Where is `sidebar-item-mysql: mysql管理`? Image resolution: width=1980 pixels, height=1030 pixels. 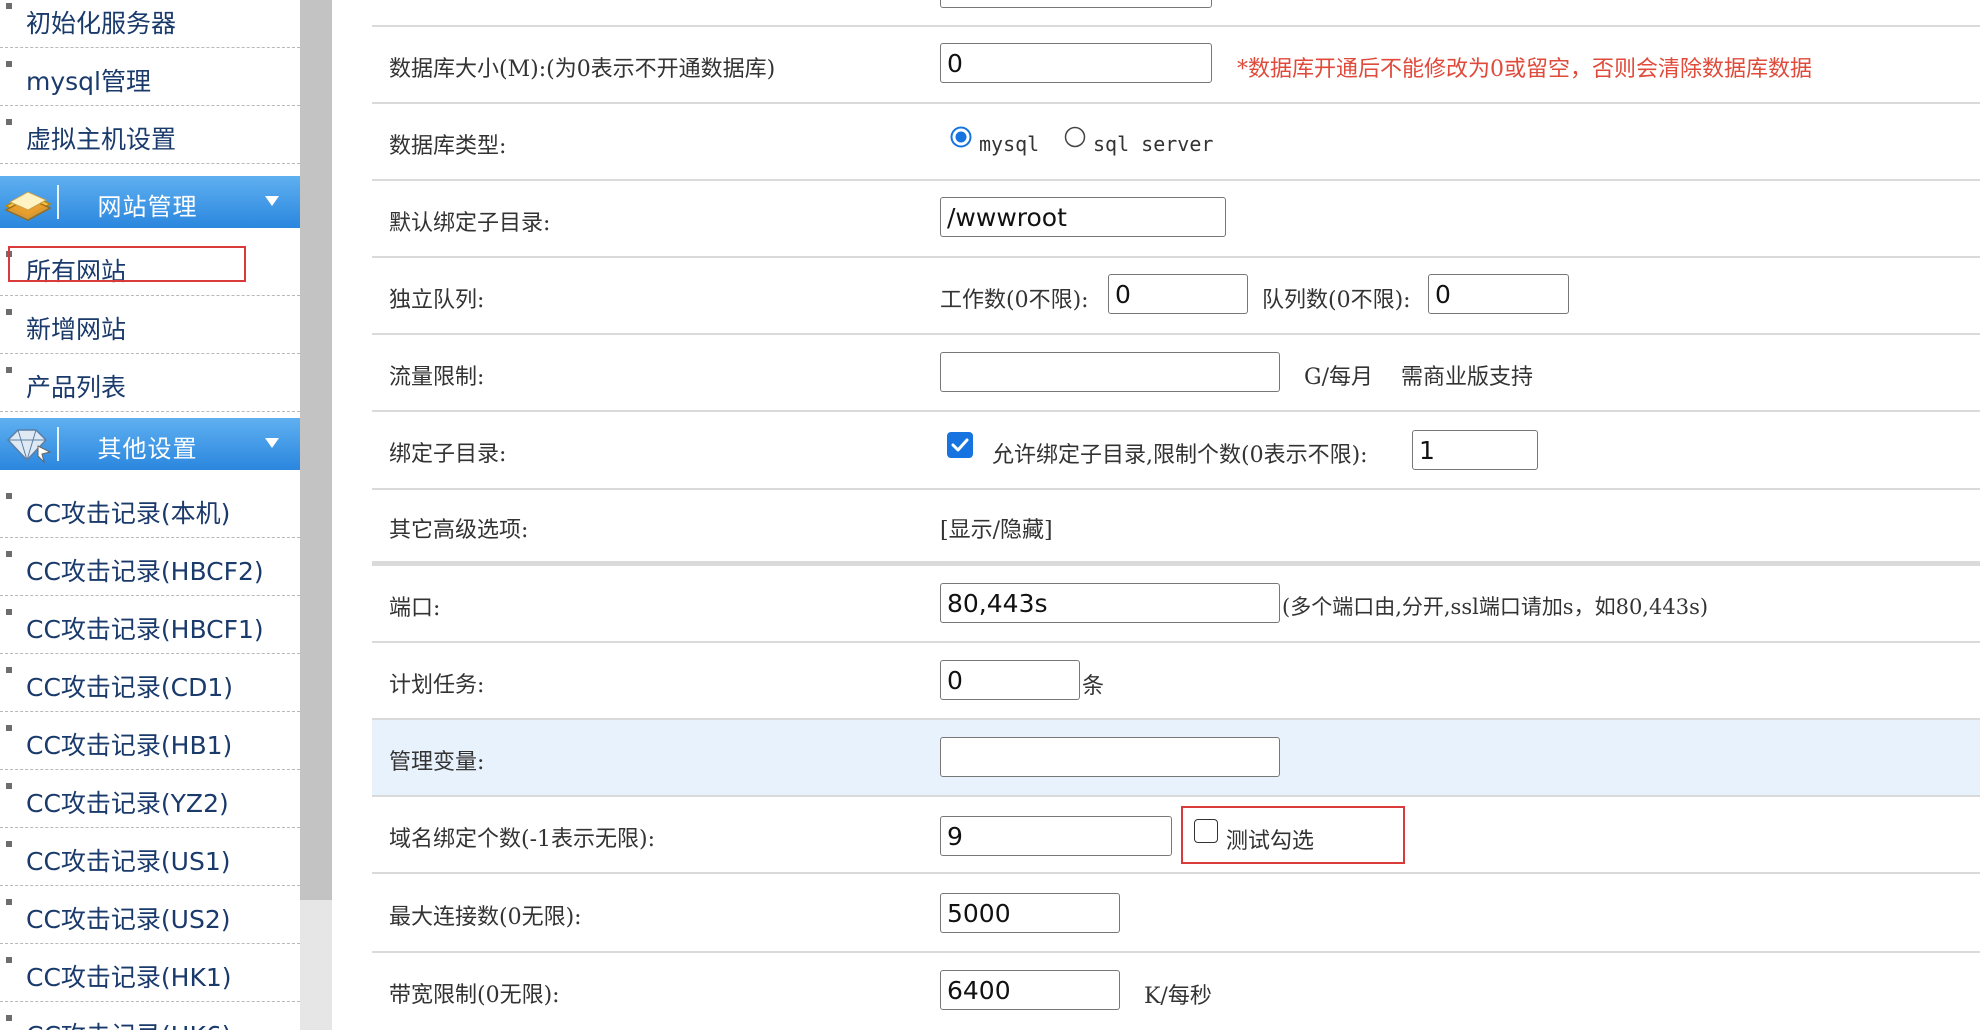 sidebar-item-mysql: mysql管理 is located at coordinates (150, 77).